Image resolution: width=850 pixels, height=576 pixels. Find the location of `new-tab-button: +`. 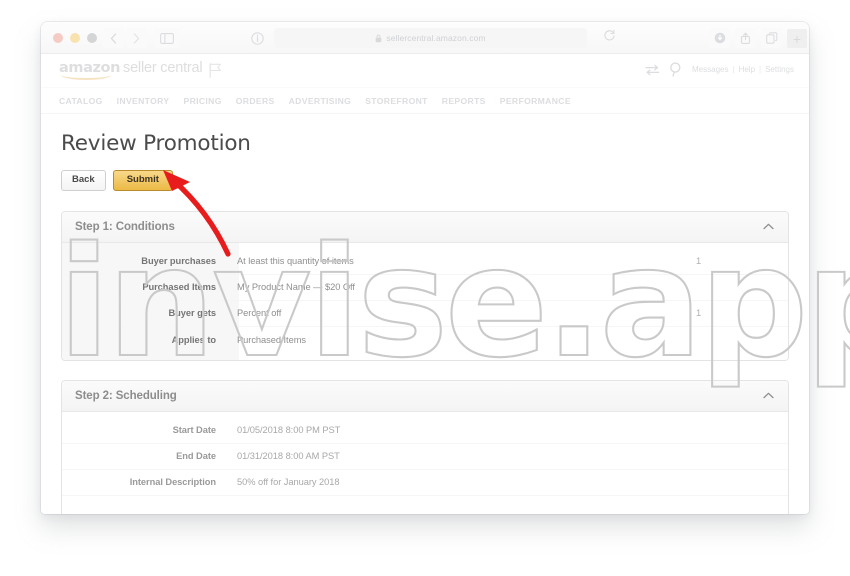

new-tab-button: + is located at coordinates (797, 38).